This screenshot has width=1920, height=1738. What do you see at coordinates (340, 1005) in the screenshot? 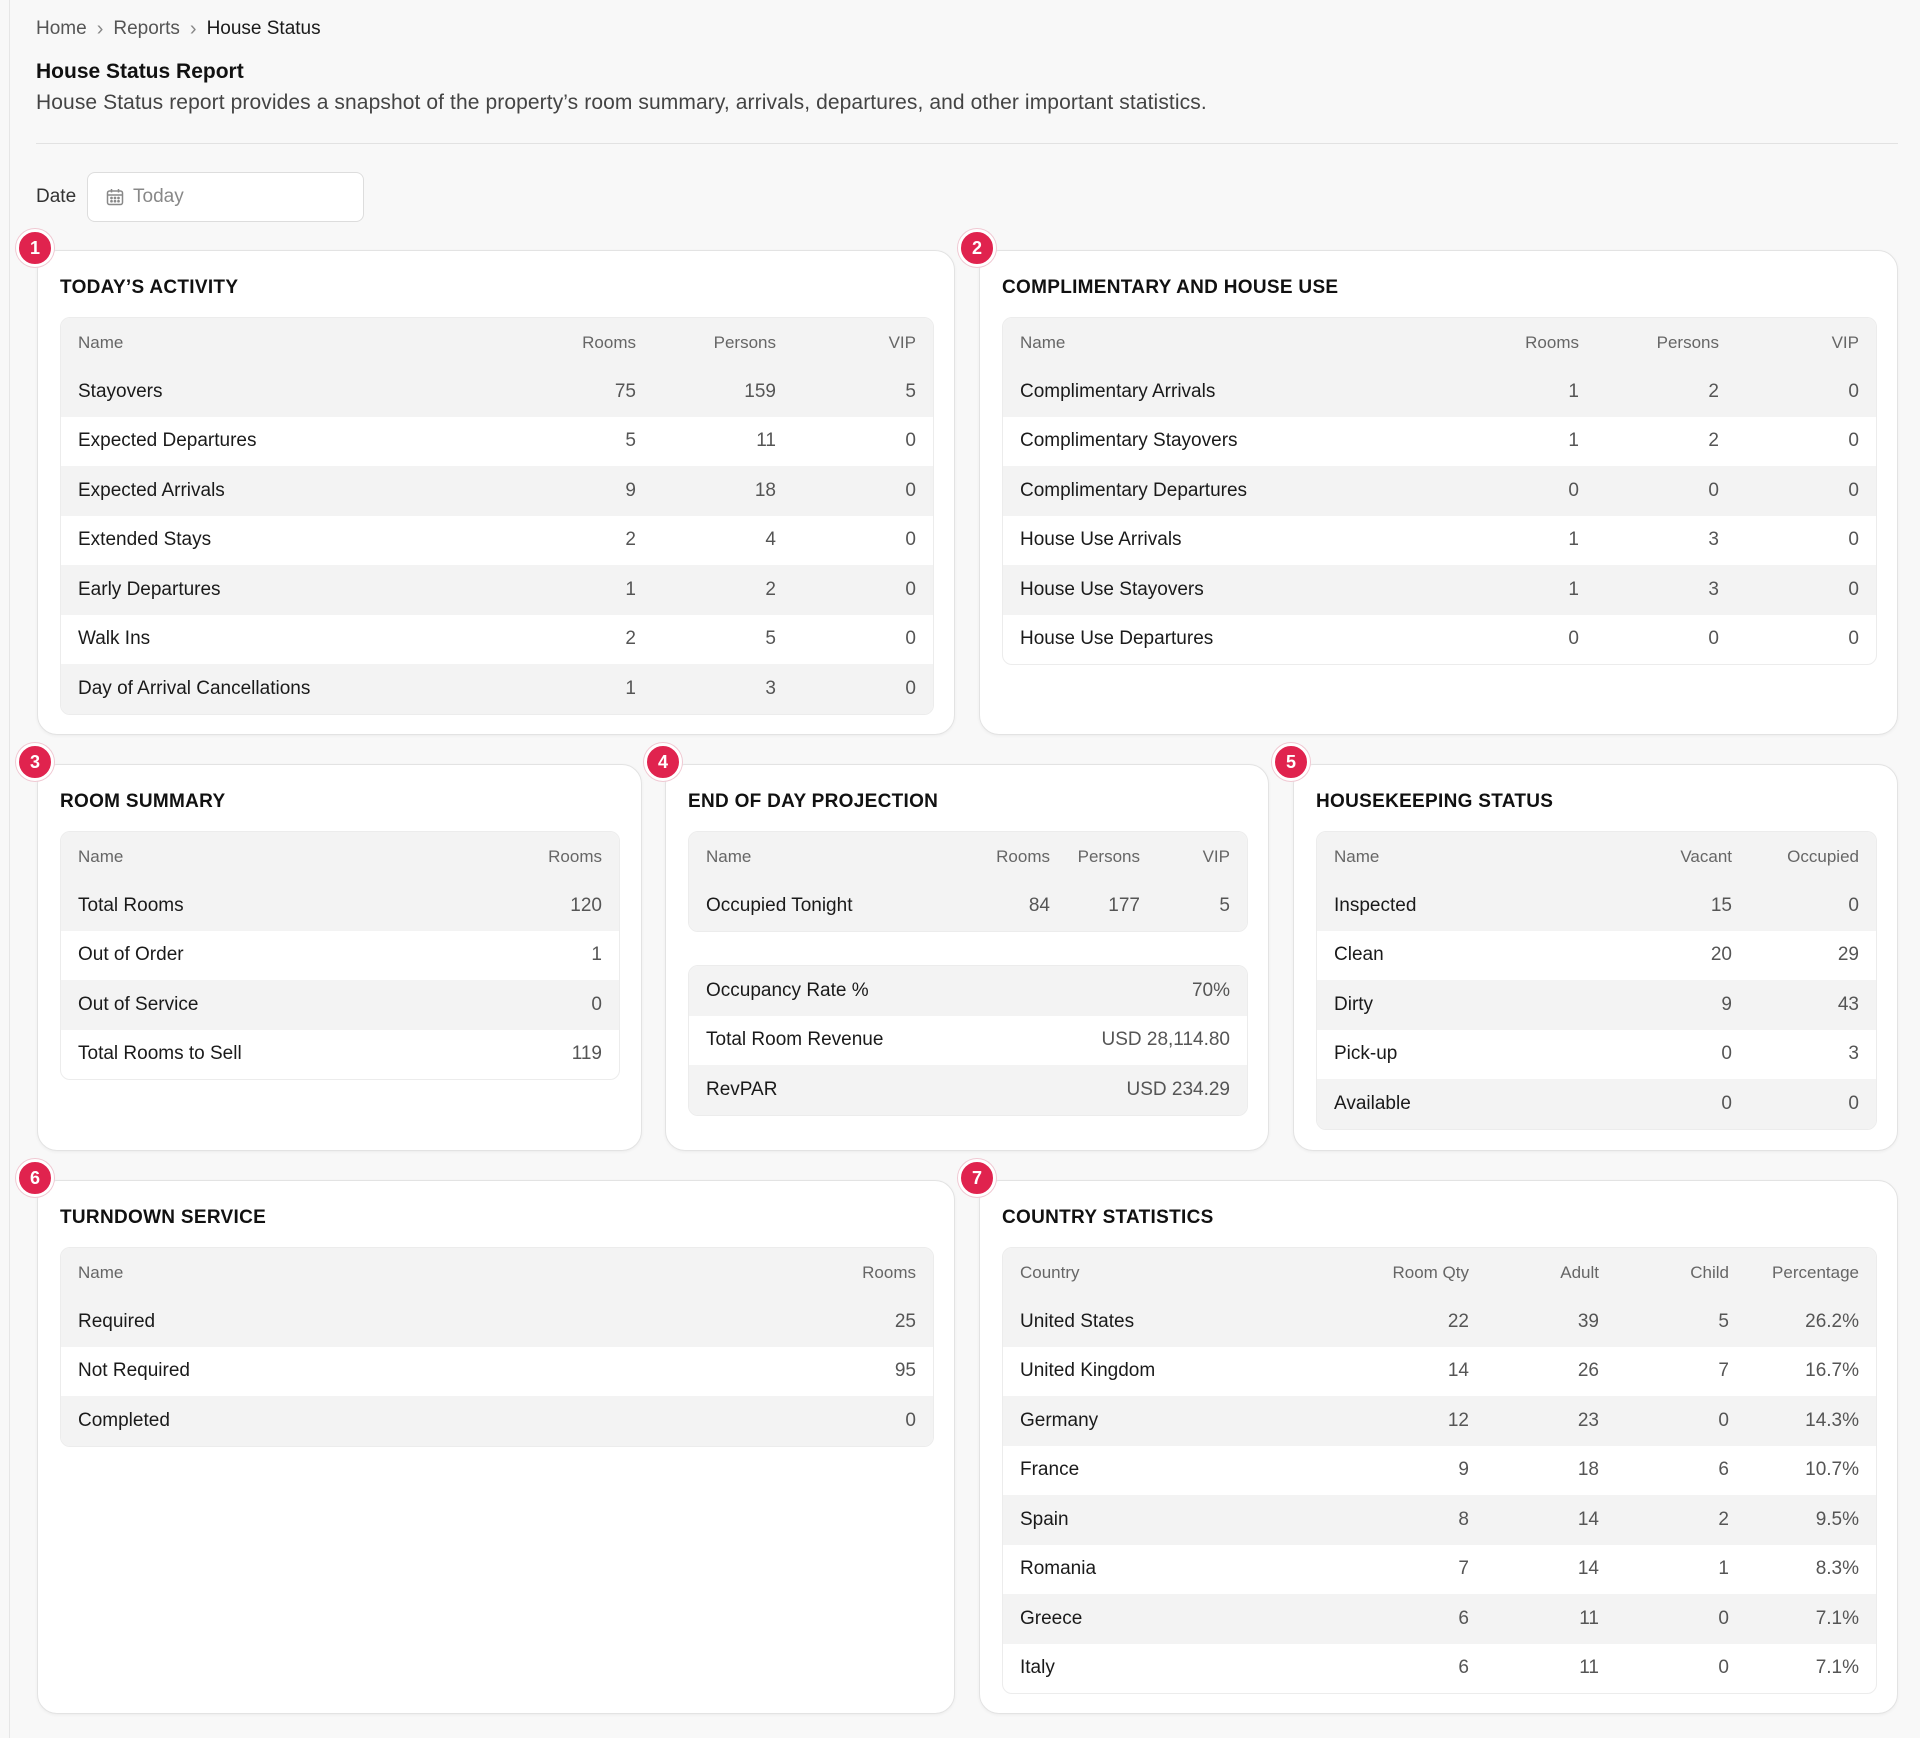
I see `table-row: Out of Service 0` at bounding box center [340, 1005].